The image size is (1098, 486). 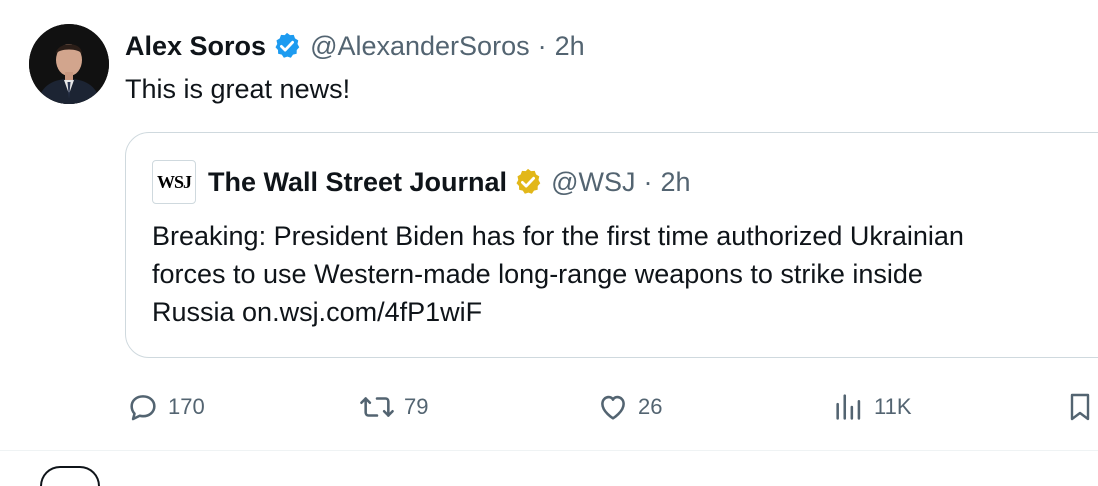 What do you see at coordinates (238, 89) in the screenshot?
I see `tweet-text: This is great news!` at bounding box center [238, 89].